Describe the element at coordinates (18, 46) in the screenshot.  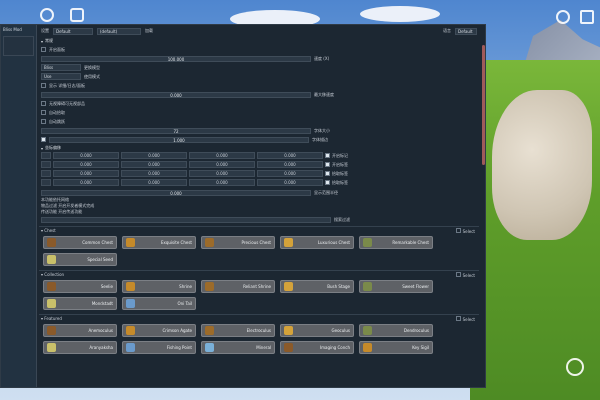
I see `sidebar-item` at that location.